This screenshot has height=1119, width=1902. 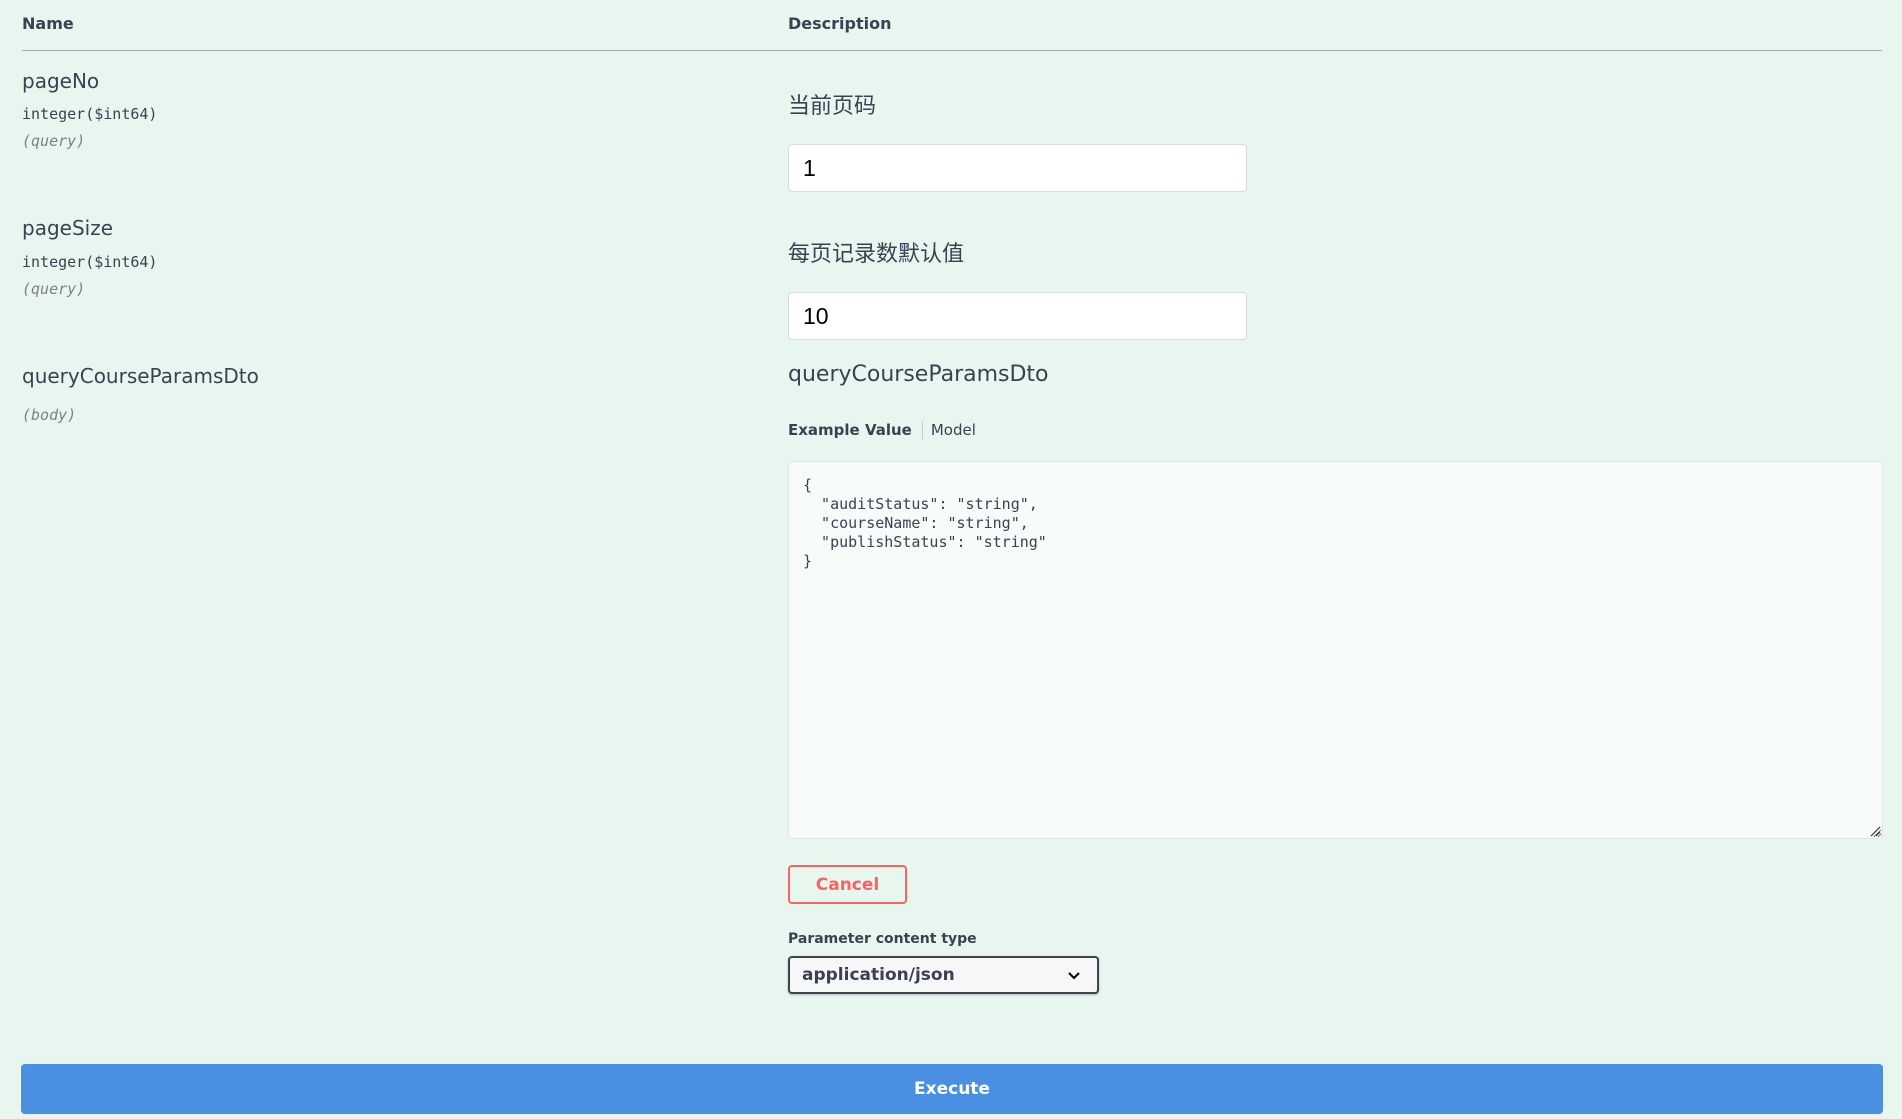 I want to click on param-description-body: queryCourseParamsDto, so click(x=918, y=374).